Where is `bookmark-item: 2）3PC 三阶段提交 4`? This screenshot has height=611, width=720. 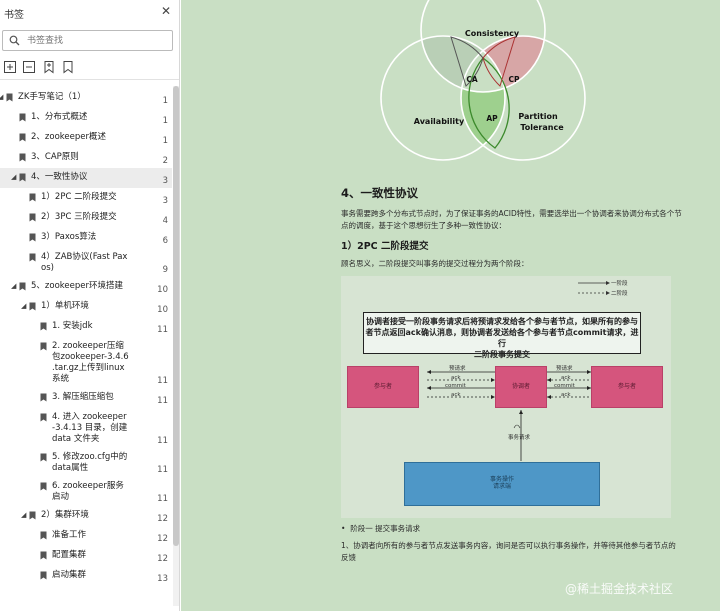 bookmark-item: 2）3PC 三阶段提交 4 is located at coordinates (86, 218).